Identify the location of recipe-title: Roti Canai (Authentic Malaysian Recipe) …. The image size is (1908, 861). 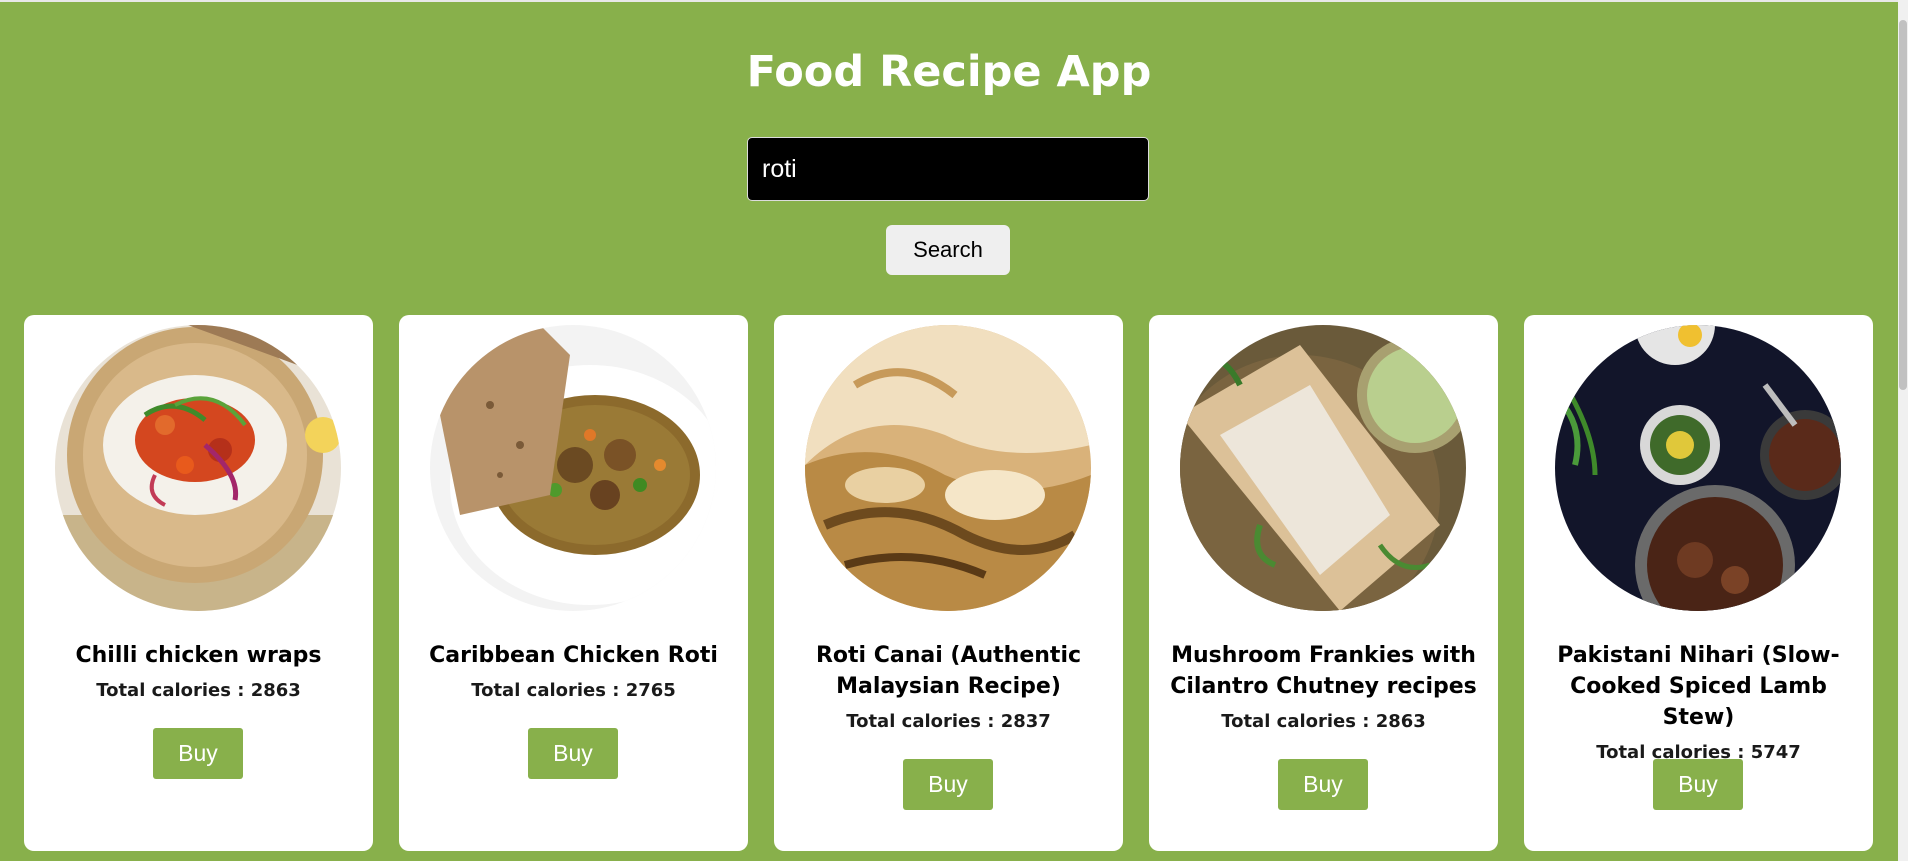
(948, 688).